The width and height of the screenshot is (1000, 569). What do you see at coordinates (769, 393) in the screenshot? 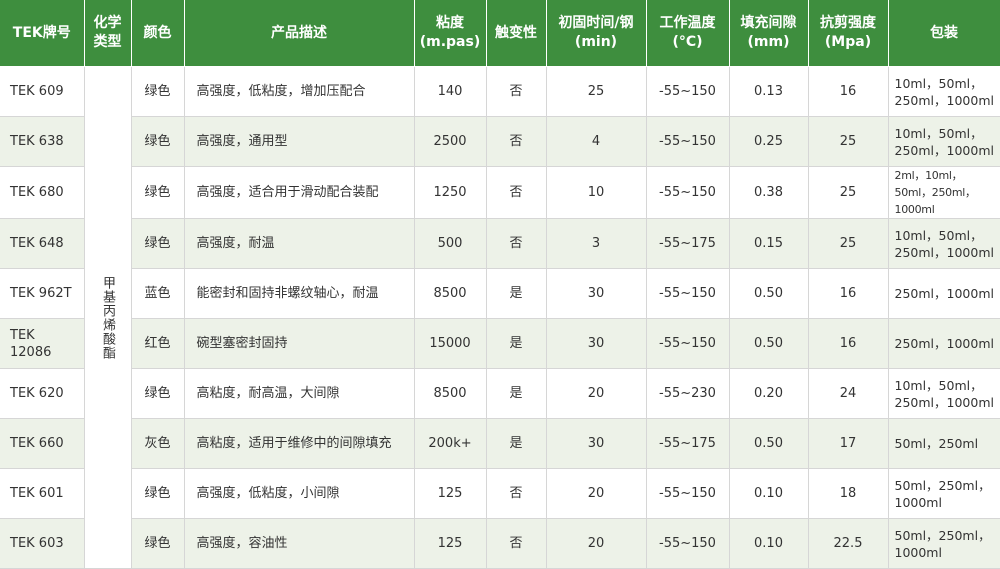
I see `cell-gap: 0.20` at bounding box center [769, 393].